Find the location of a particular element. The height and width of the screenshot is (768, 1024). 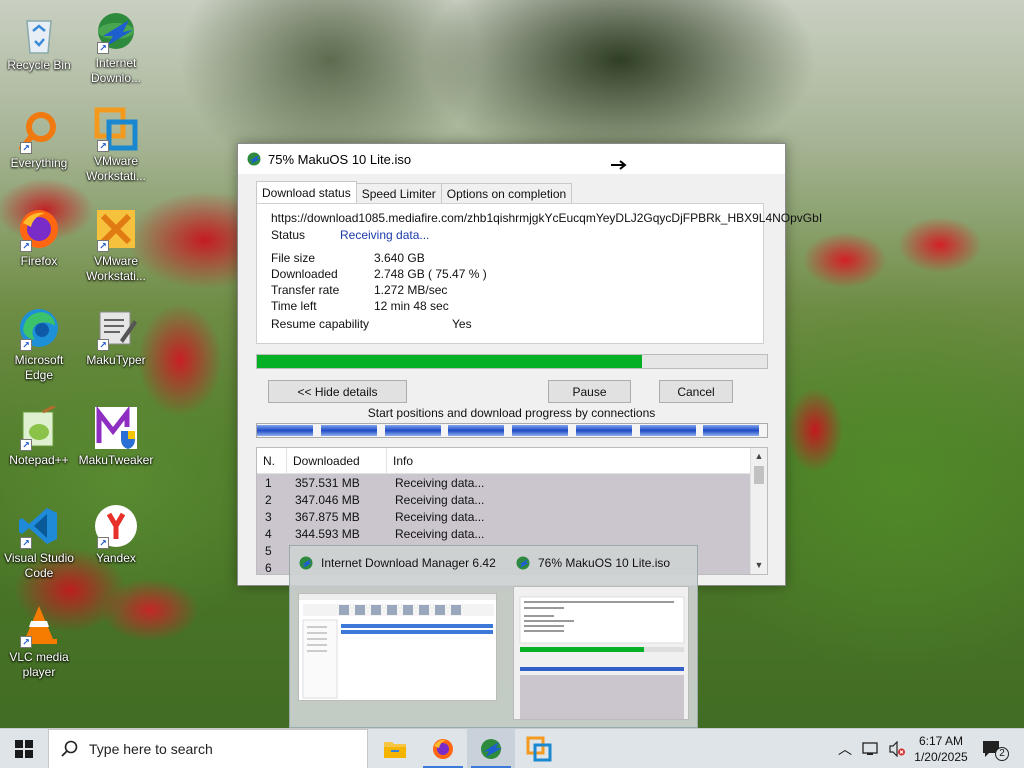

desktop-icon-everything: ↗ Everything is located at coordinates (39, 139).